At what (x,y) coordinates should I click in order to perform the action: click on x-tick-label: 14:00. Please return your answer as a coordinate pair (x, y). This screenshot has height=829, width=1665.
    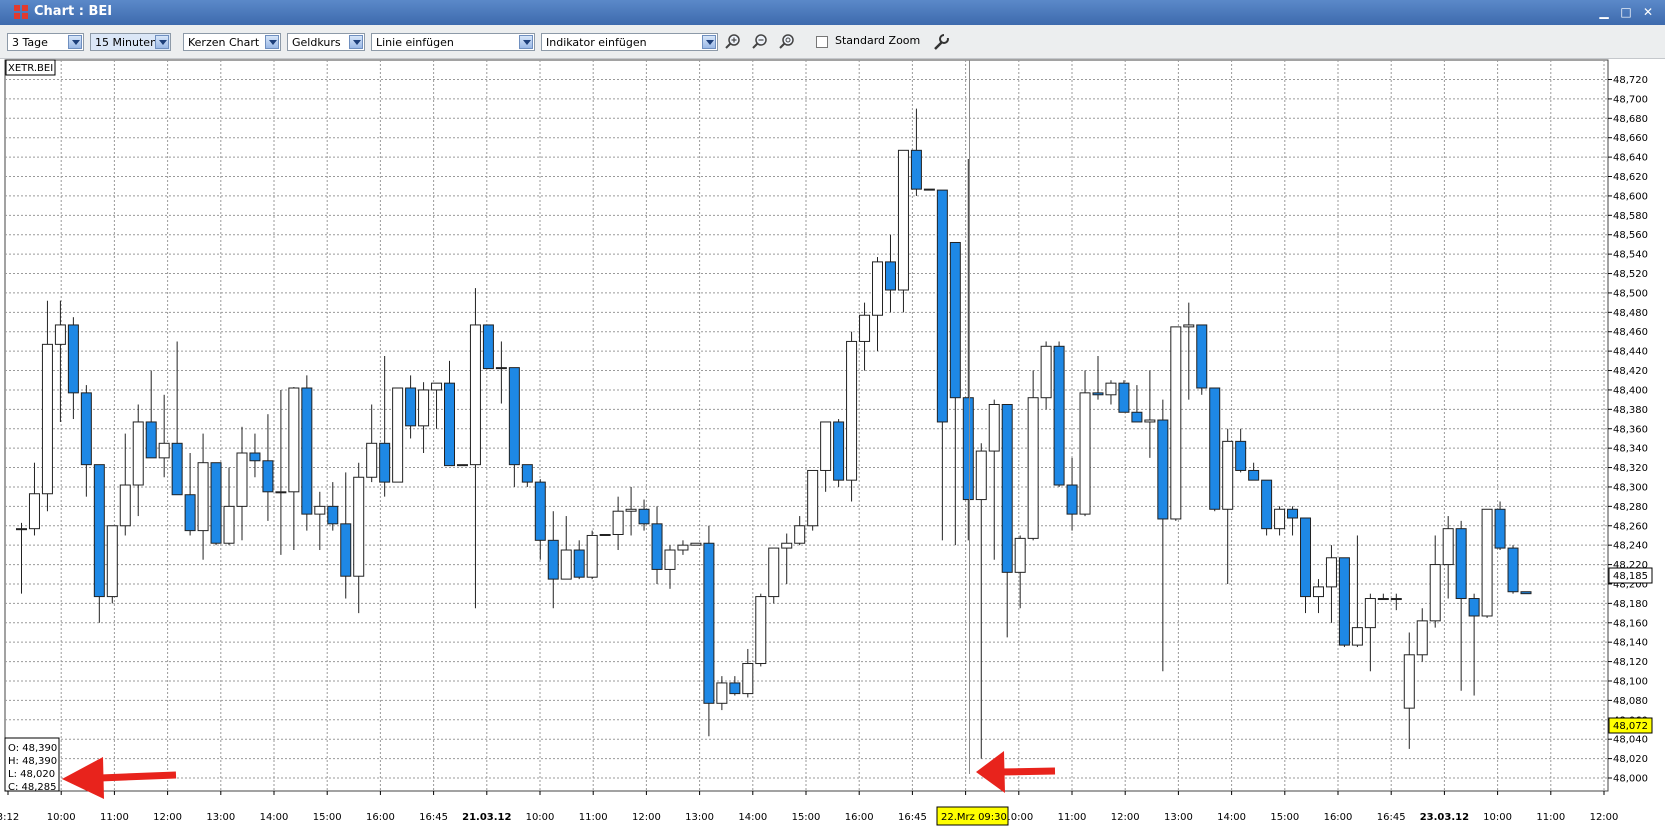
    Looking at the image, I should click on (274, 817).